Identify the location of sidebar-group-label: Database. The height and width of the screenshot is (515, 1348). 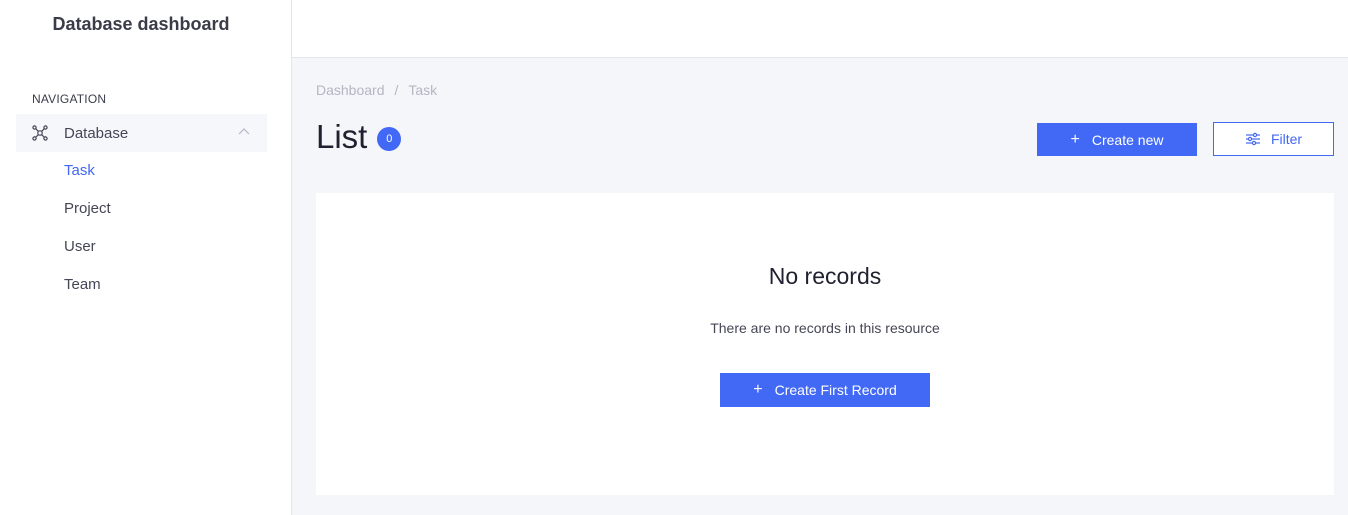
(96, 133).